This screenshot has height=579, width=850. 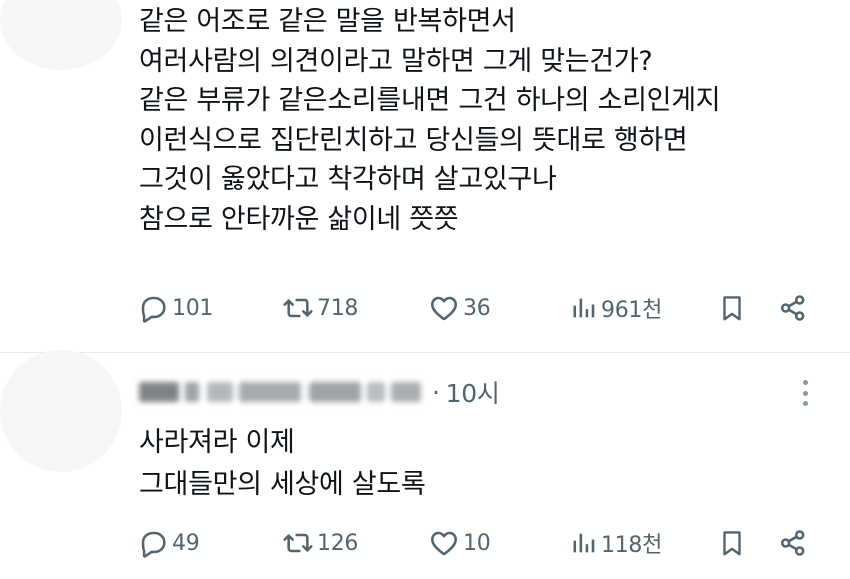 I want to click on views-button: 961천, so click(x=616, y=308).